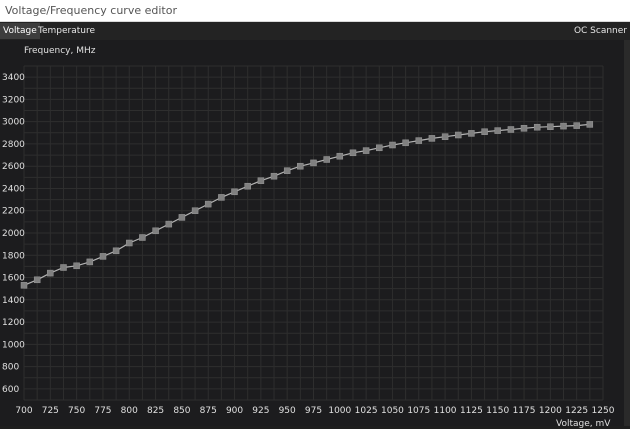 This screenshot has width=630, height=429. Describe the element at coordinates (13, 345) in the screenshot. I see `y-tick-label: 1000` at that location.